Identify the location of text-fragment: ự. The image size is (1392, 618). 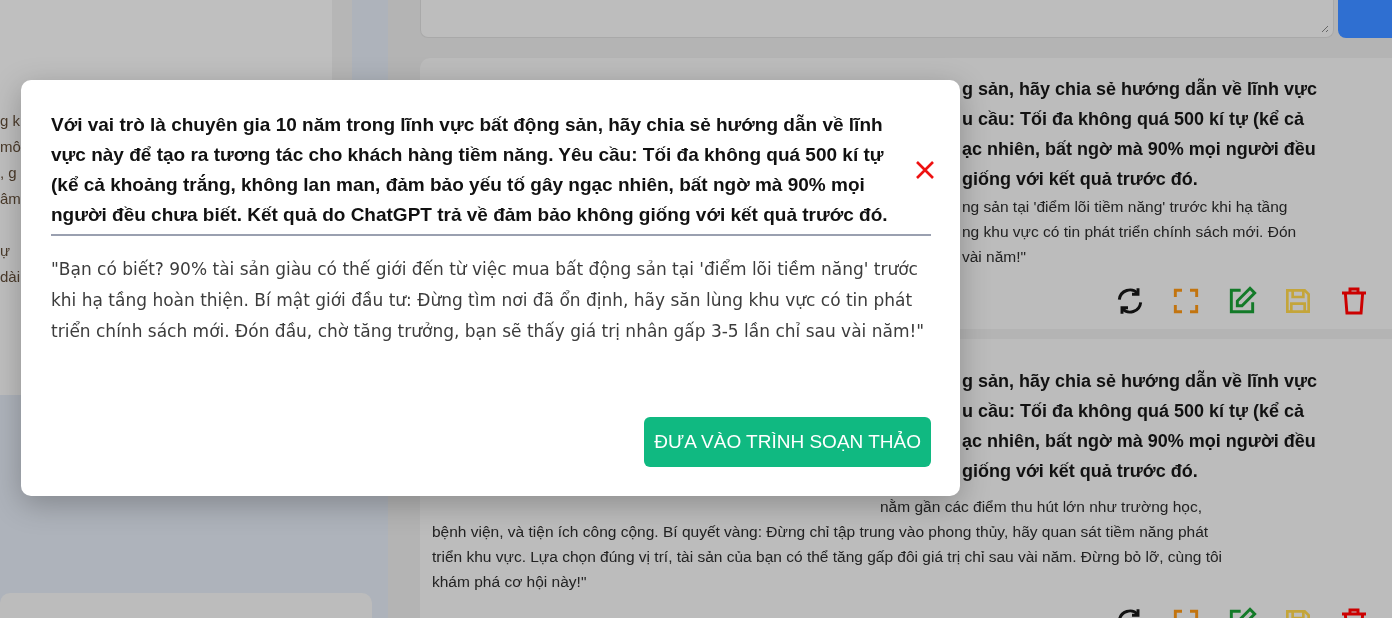
(5, 251).